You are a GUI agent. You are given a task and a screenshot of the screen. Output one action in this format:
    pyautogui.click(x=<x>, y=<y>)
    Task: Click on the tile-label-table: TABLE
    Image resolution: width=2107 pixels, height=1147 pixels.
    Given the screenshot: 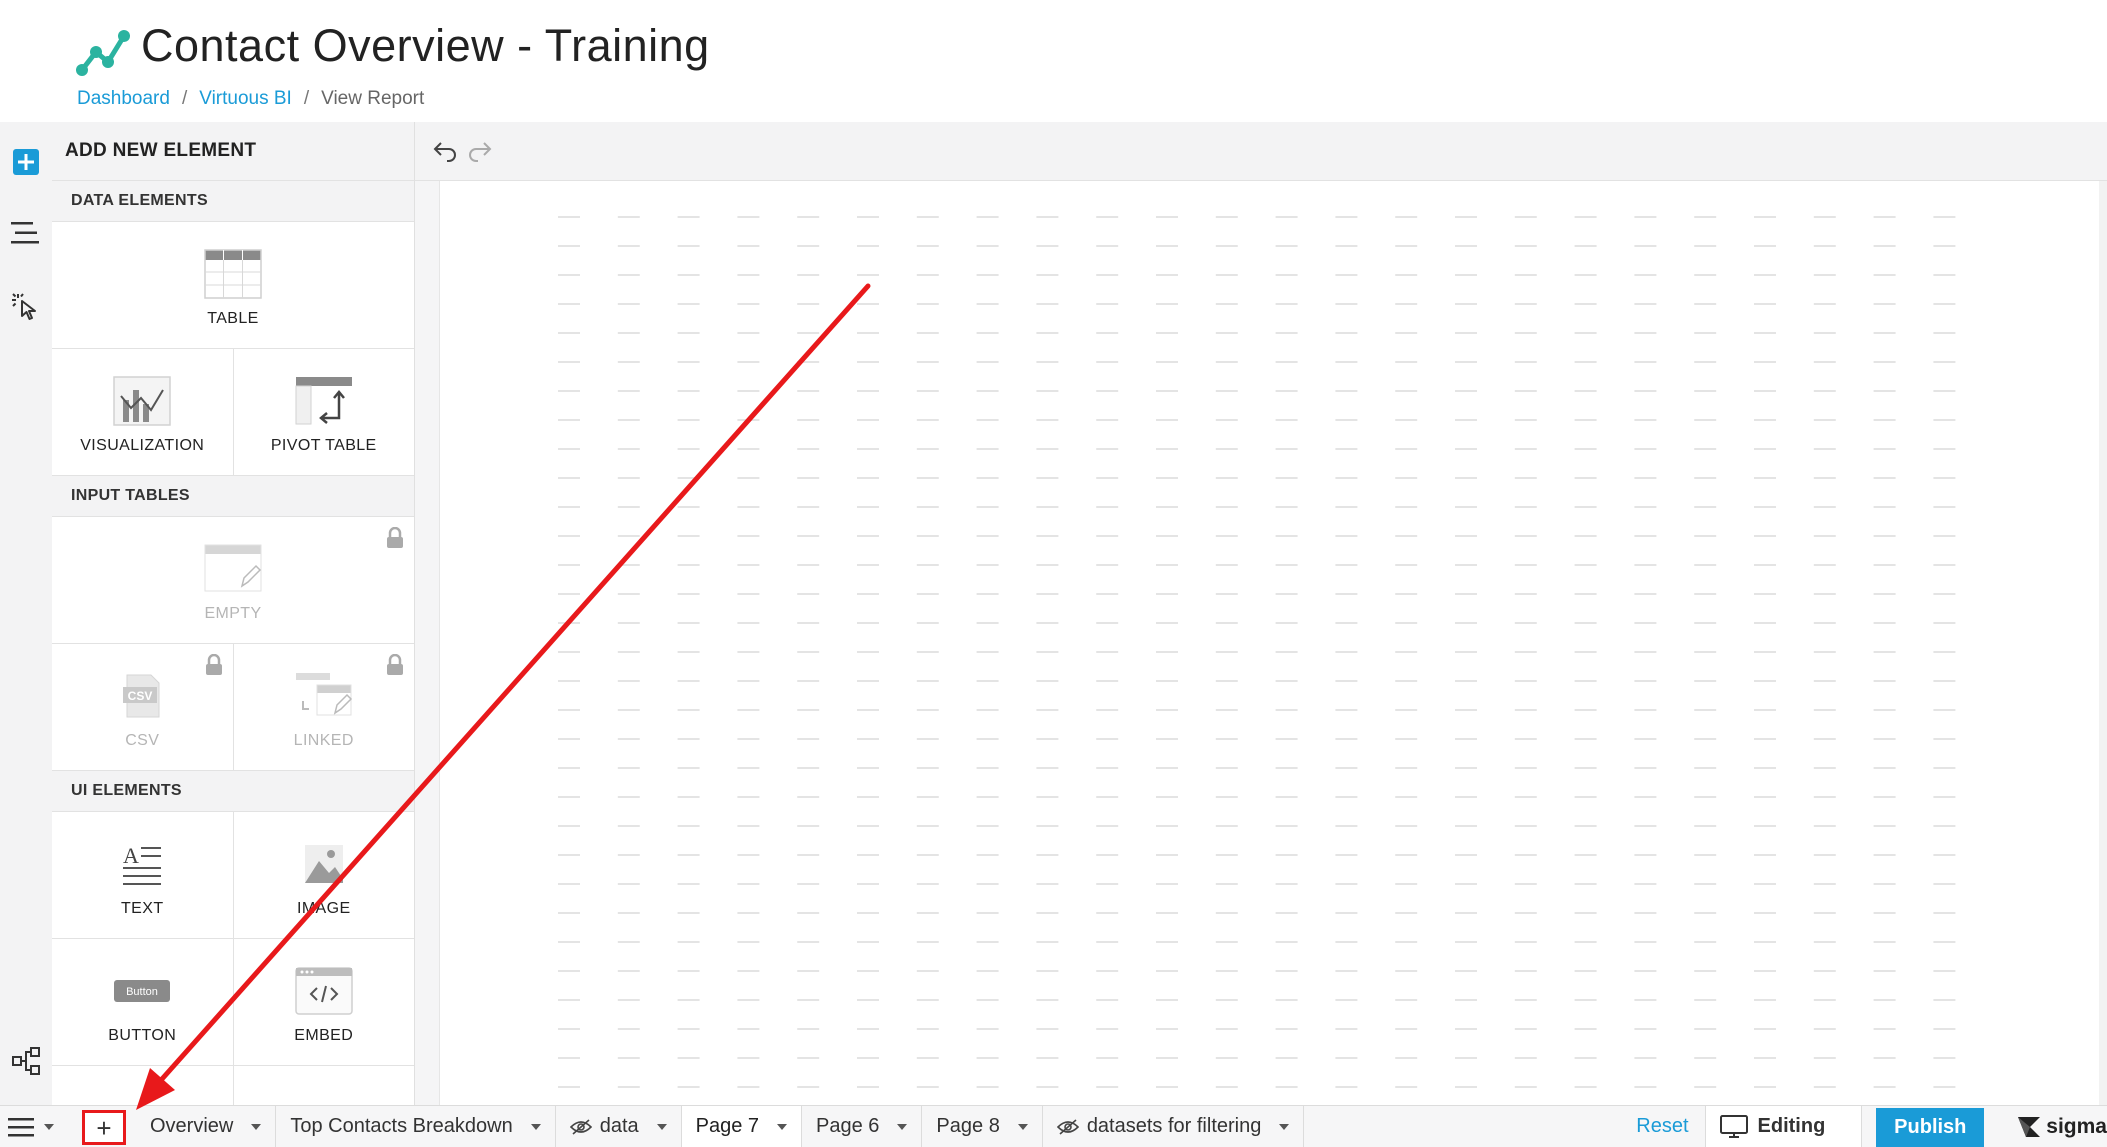 What is the action you would take?
    pyautogui.click(x=233, y=318)
    